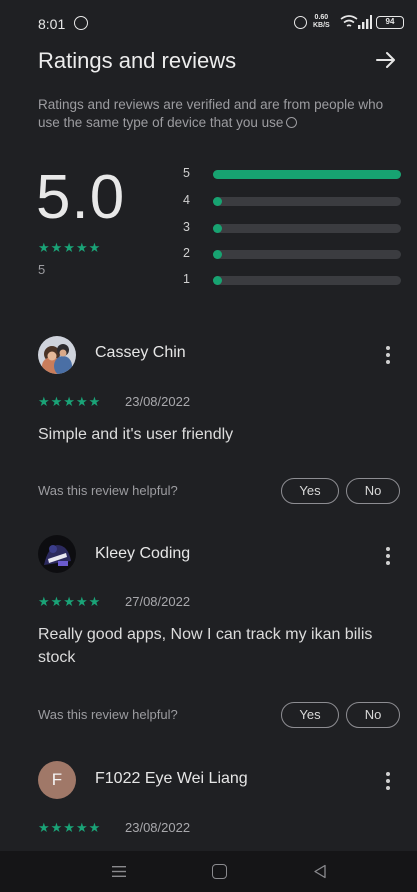 The image size is (417, 892). Describe the element at coordinates (349, 21) in the screenshot. I see `wifi-icon` at that location.